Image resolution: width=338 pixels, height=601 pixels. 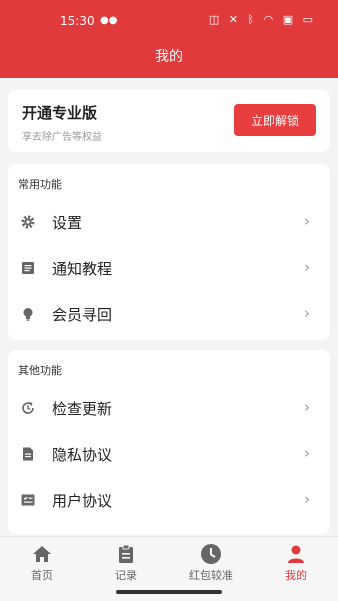 What do you see at coordinates (28, 268) in the screenshot?
I see `document-icon` at bounding box center [28, 268].